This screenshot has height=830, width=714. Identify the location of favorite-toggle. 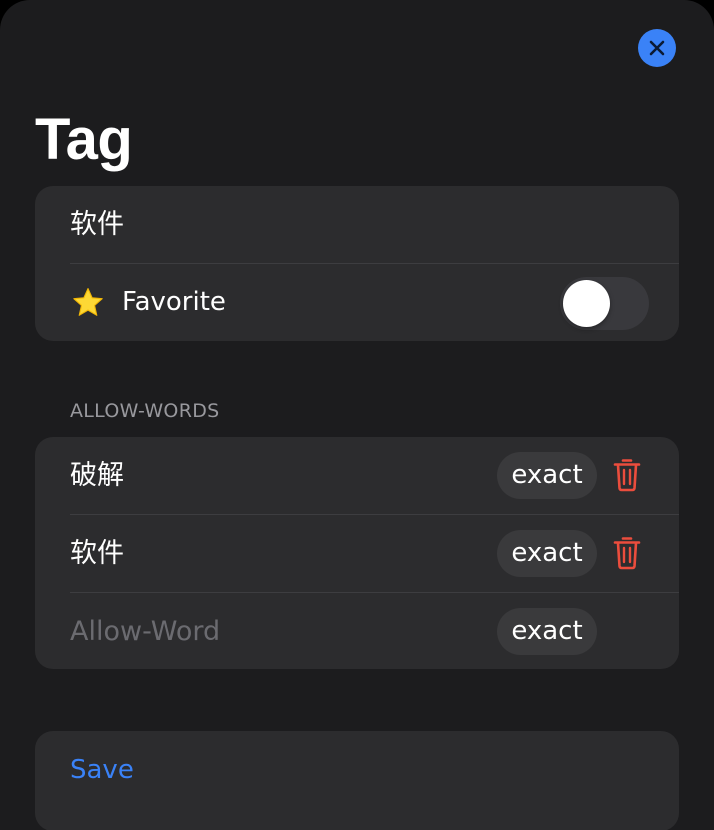
(604, 303).